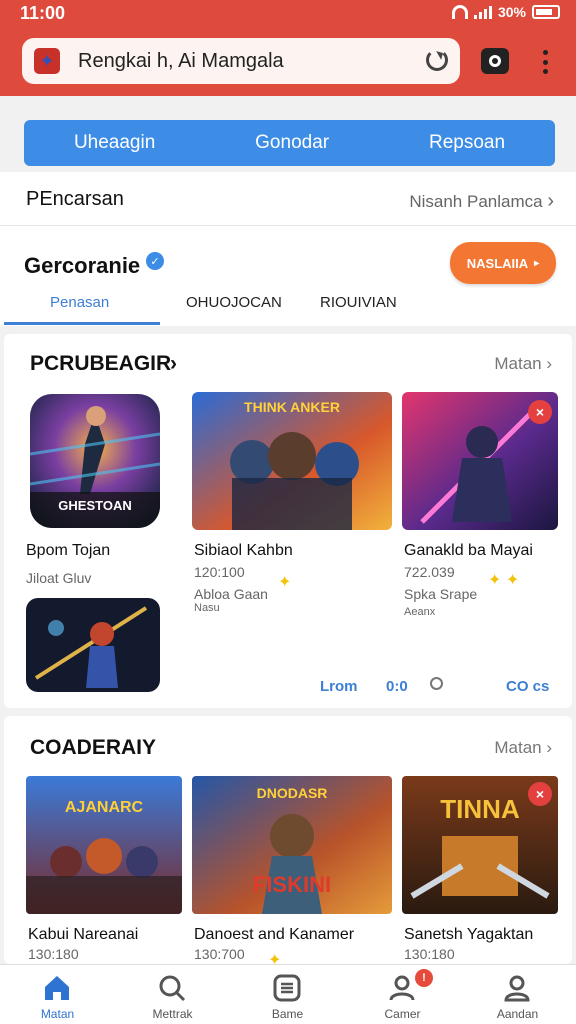  I want to click on section-title: COADERAIY, so click(93, 747).